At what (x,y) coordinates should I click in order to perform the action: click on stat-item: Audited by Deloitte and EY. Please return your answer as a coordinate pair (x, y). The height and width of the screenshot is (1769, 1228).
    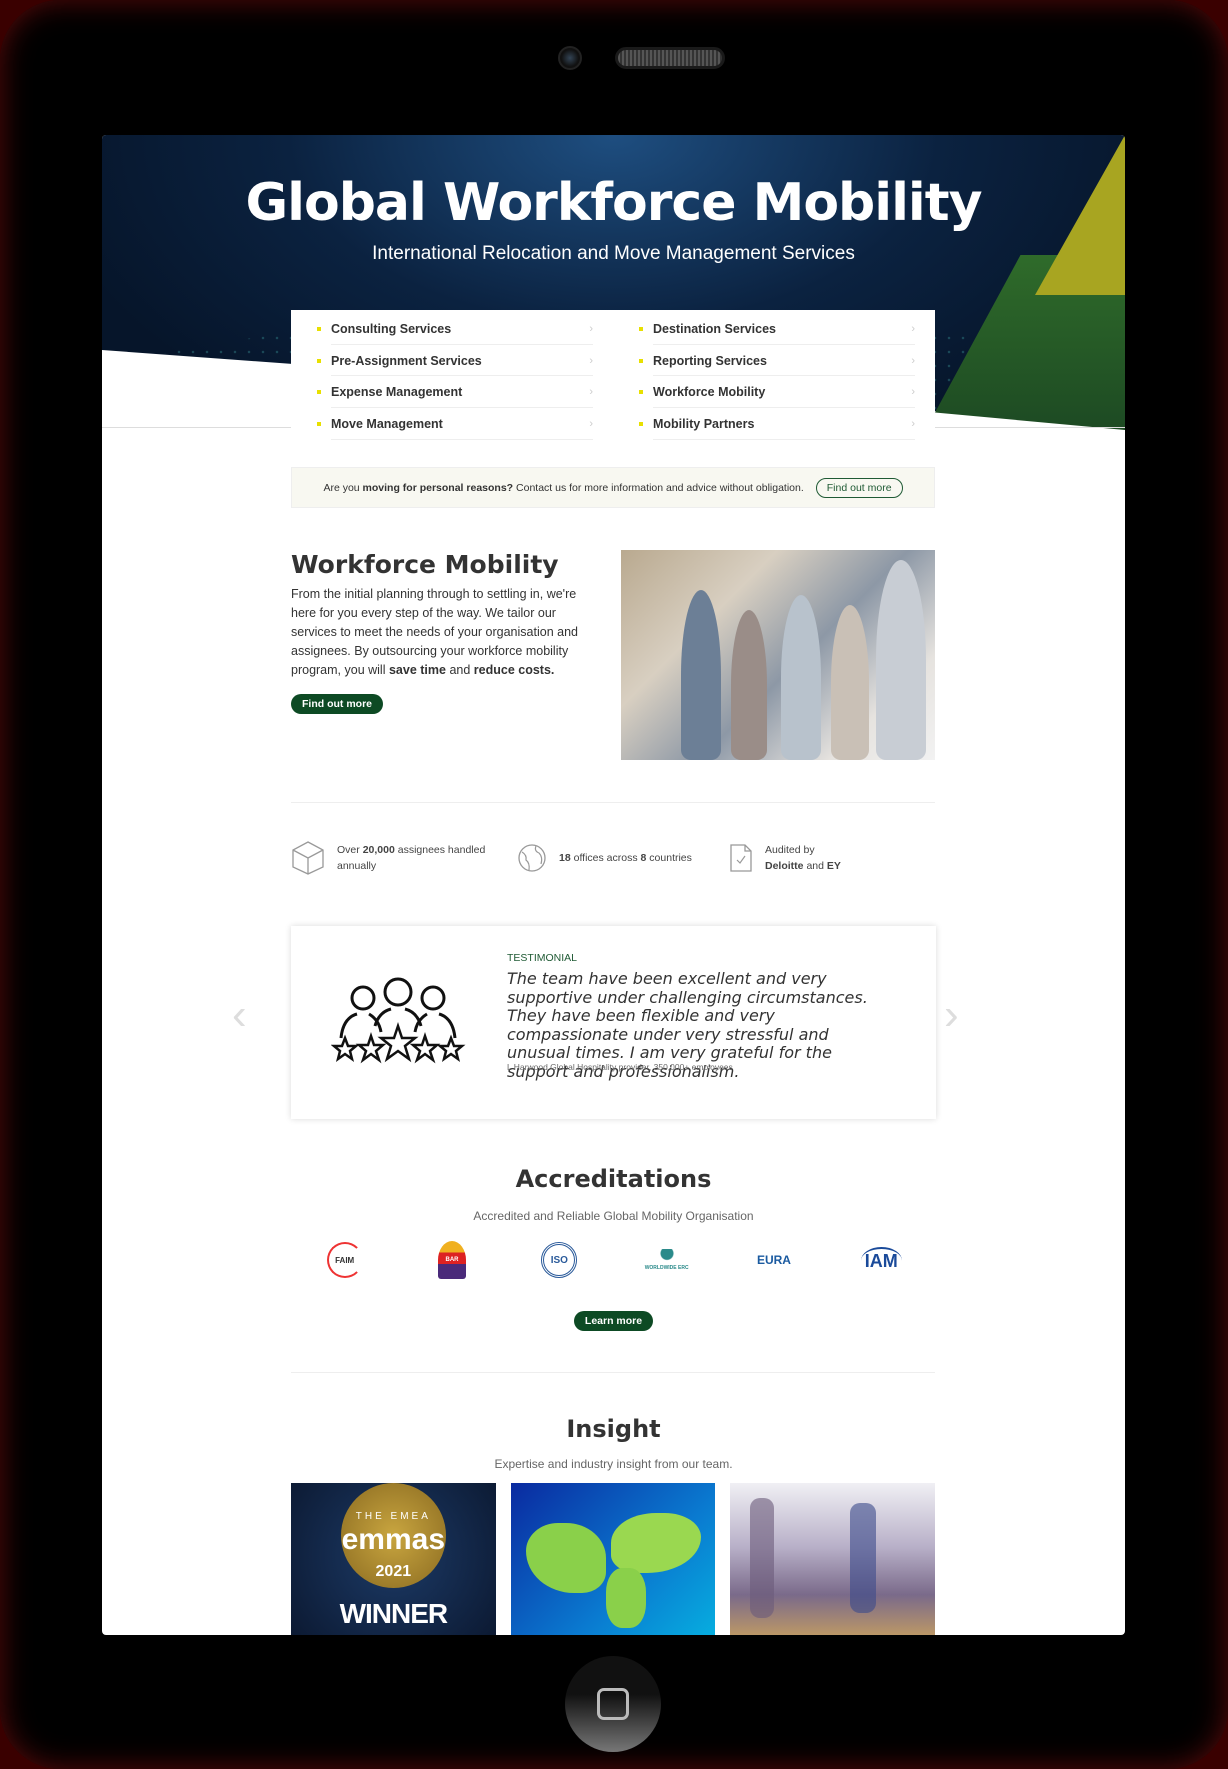
    Looking at the image, I should click on (807, 858).